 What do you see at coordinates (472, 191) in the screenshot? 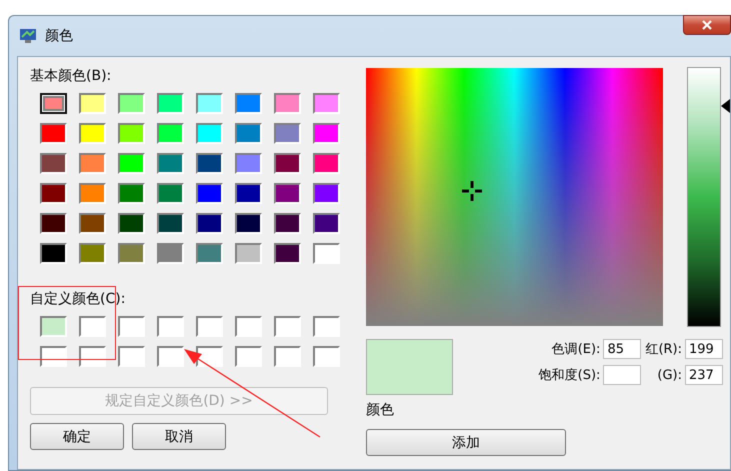
I see `crosshair-icon` at bounding box center [472, 191].